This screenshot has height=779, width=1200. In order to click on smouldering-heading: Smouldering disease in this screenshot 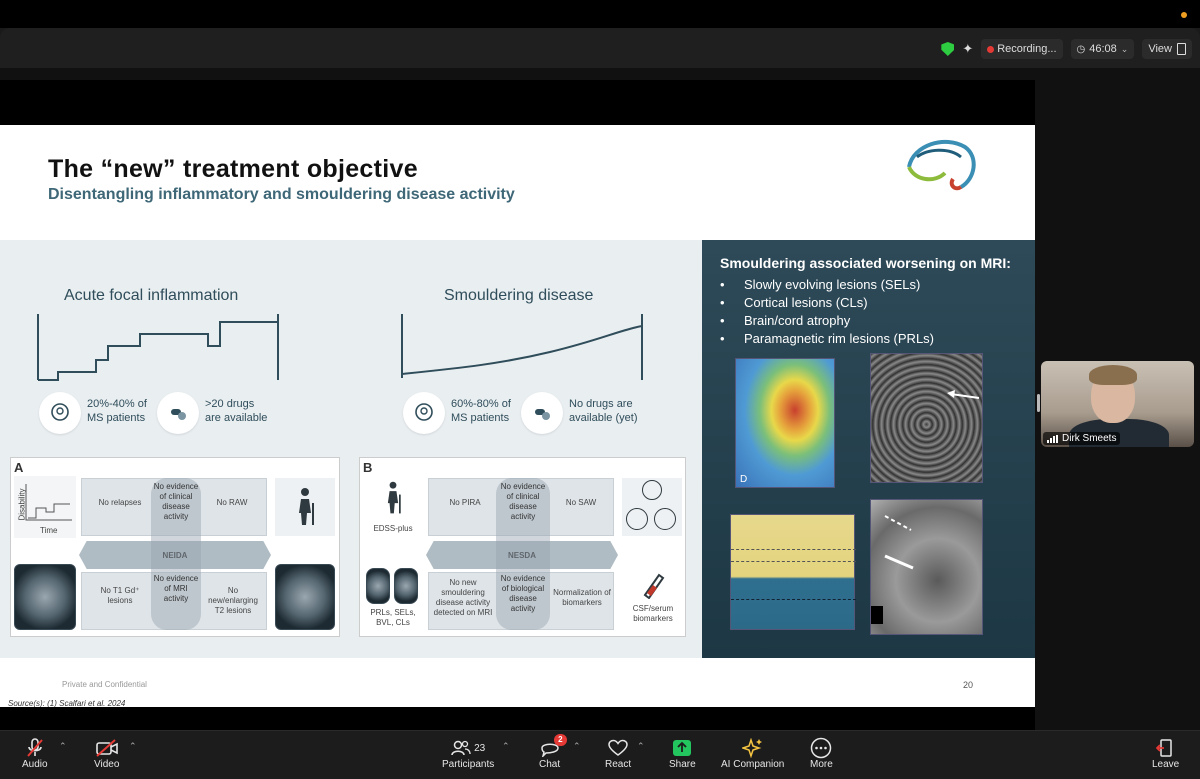, I will do `click(519, 295)`.